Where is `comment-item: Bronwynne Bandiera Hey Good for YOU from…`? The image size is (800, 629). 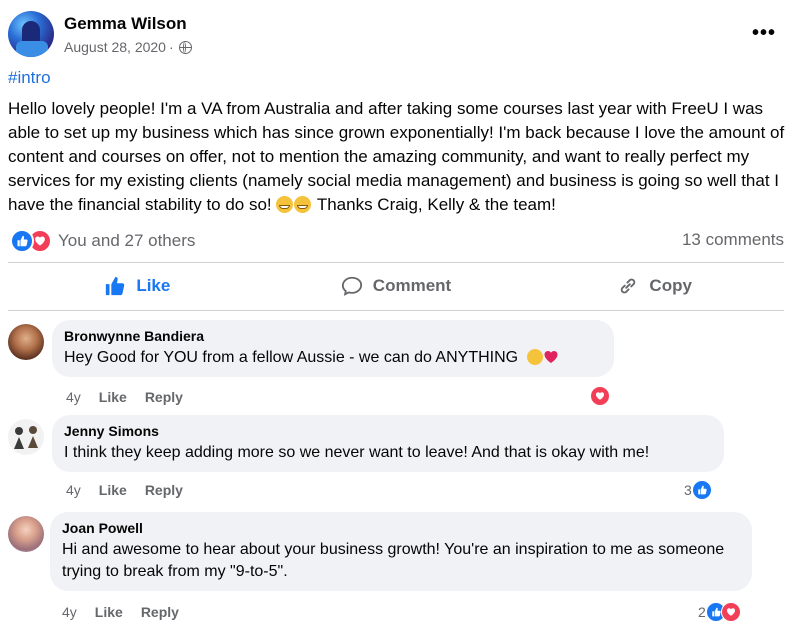
comment-item: Bronwynne Bandiera Hey Good for YOU from… is located at coordinates (396, 367).